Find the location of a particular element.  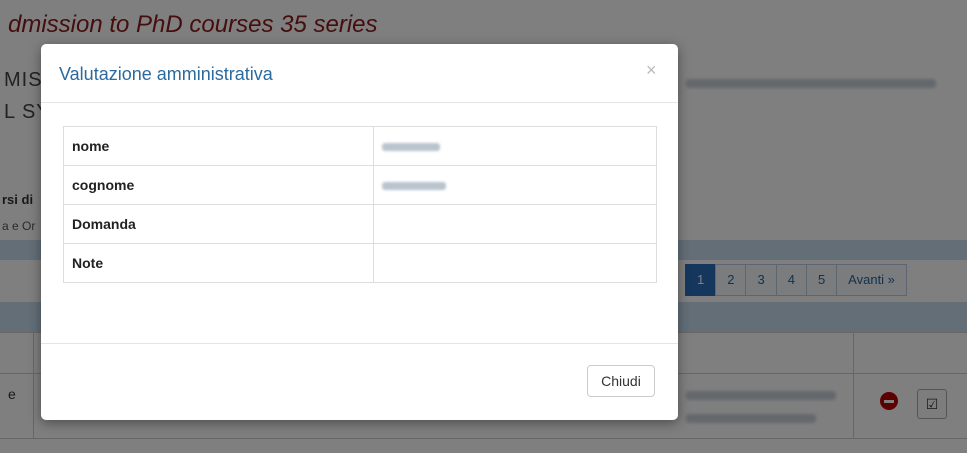

row-key-domanda: Domanda is located at coordinates (218, 224).